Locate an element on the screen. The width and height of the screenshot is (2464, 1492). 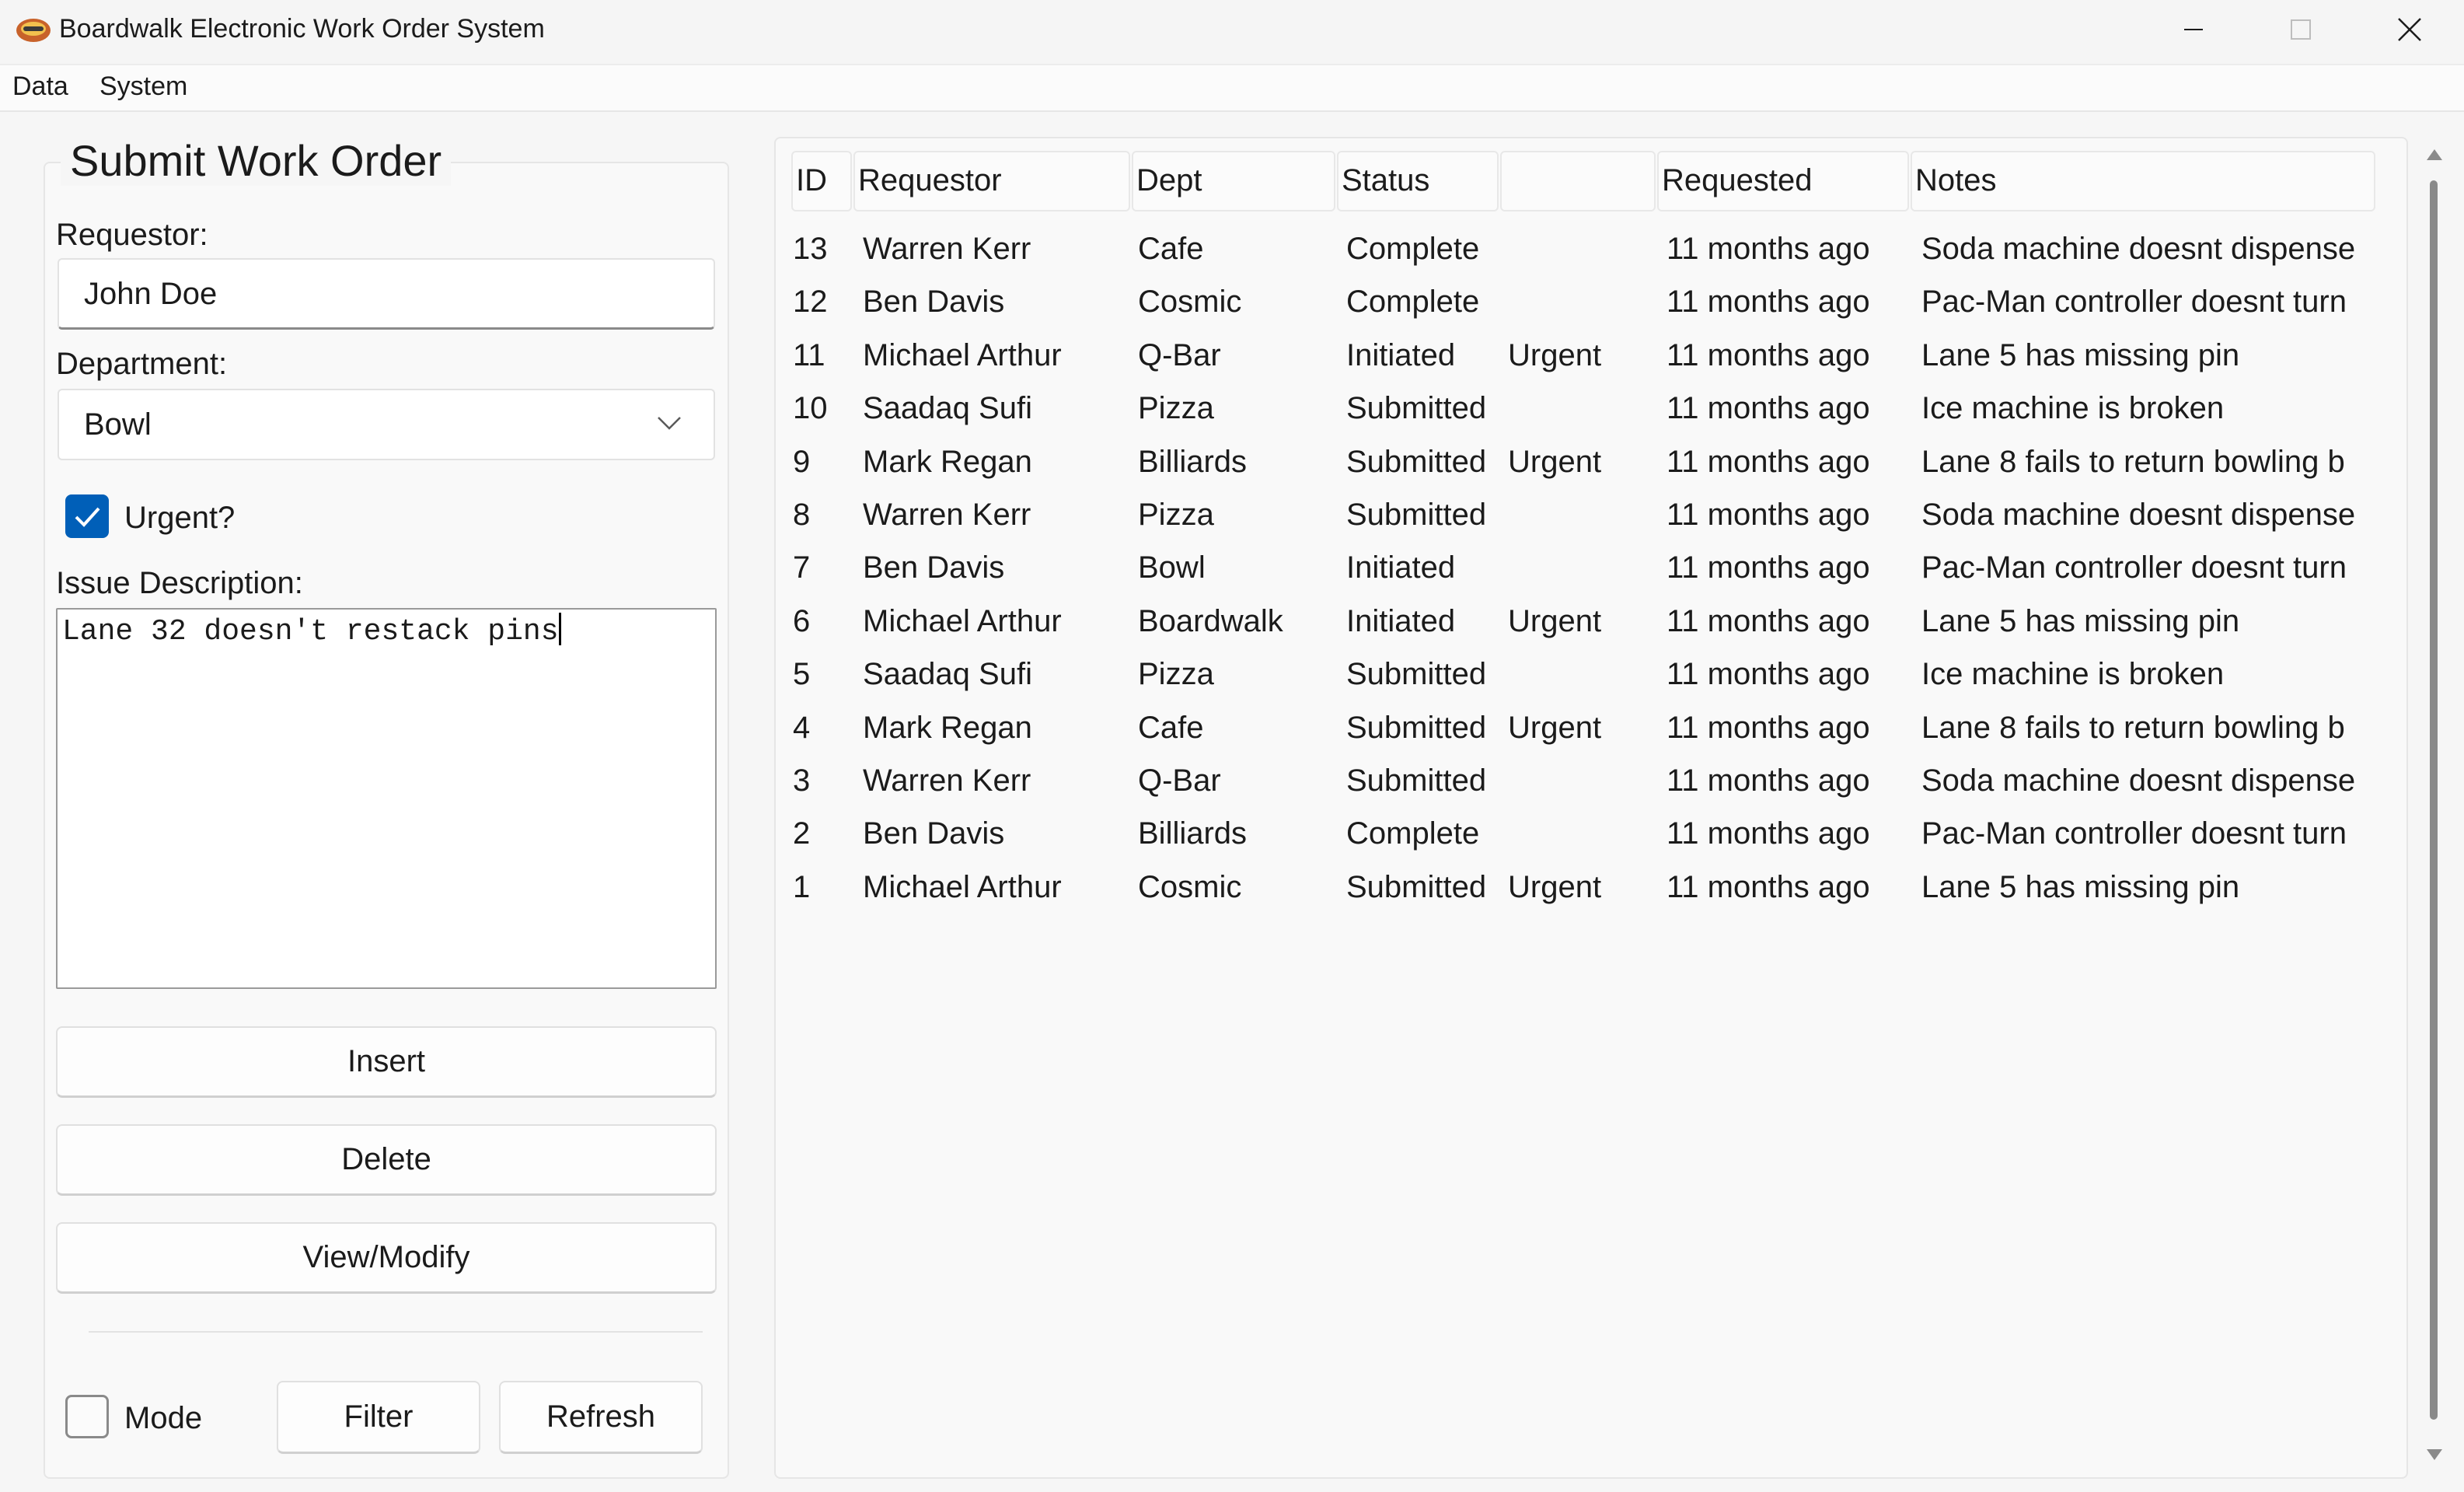
issue-description-text: Lane 32 doesn't restack pins is located at coordinates (310, 631).